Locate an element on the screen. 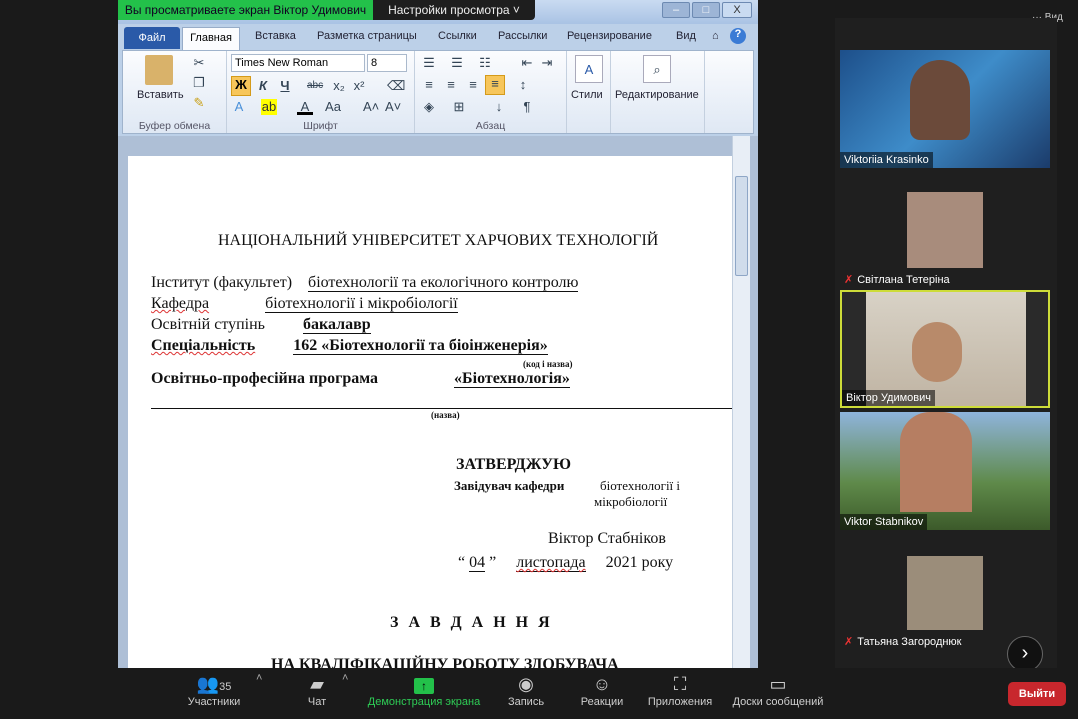 The width and height of the screenshot is (1078, 719). chat-button: ▰ Чат is located at coordinates (317, 690).